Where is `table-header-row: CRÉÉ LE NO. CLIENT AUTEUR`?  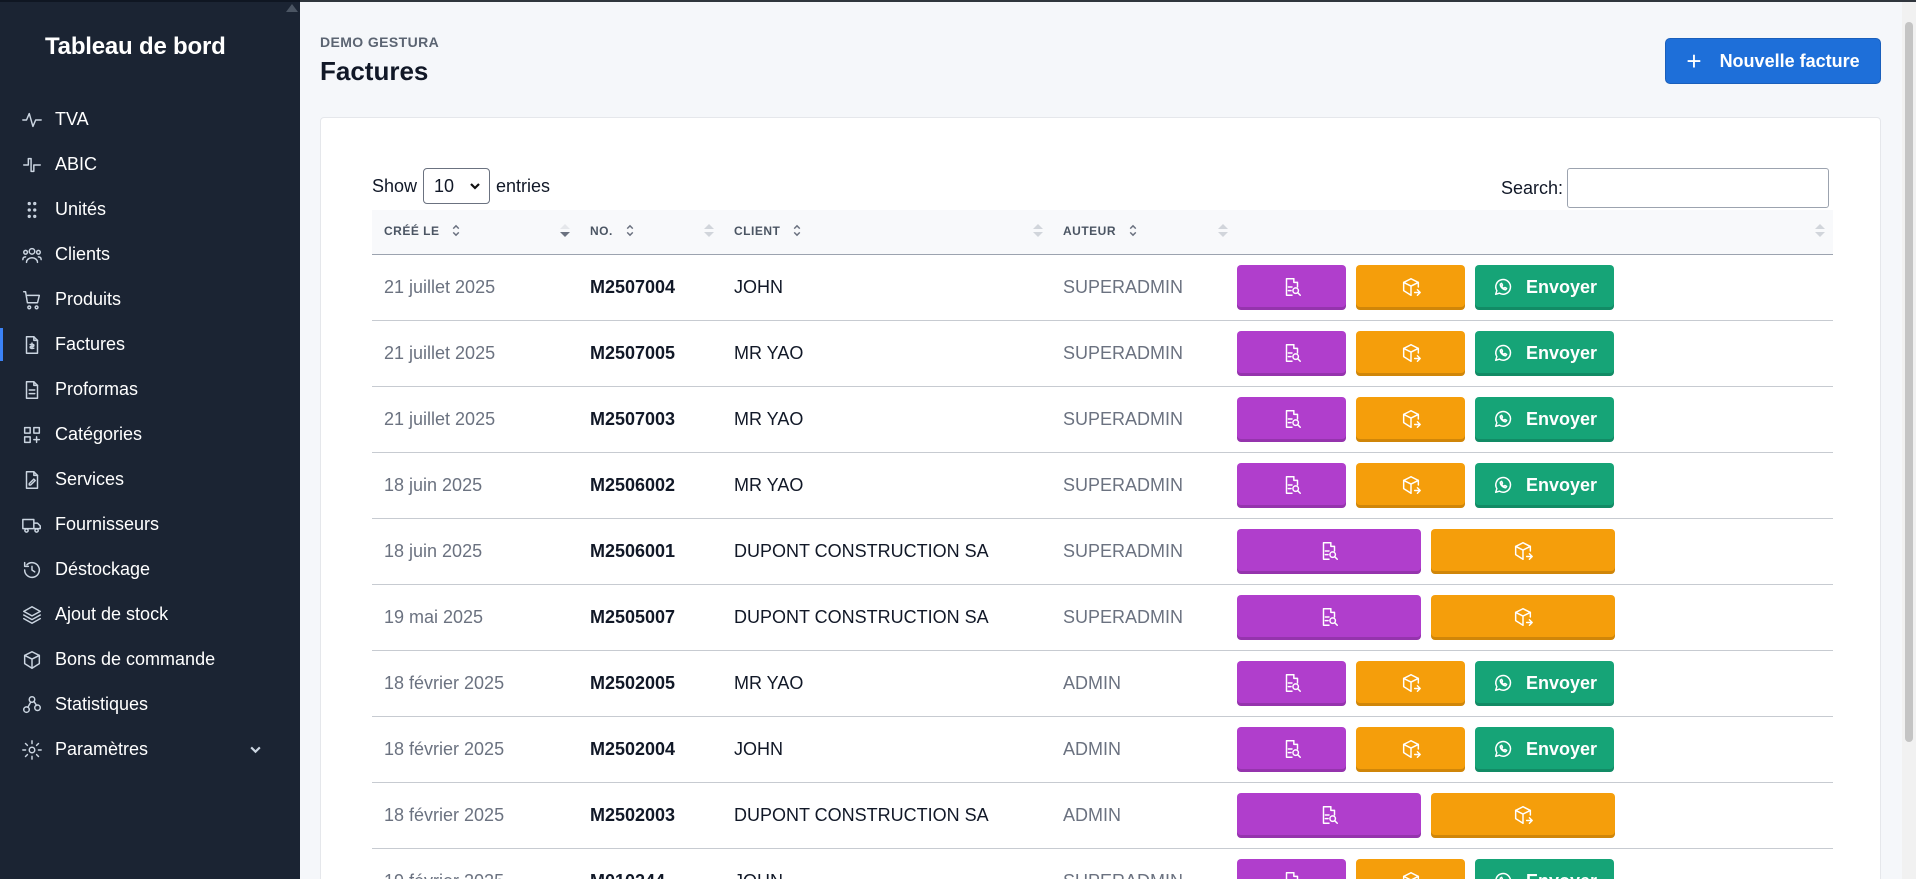 table-header-row: CRÉÉ LE NO. CLIENT AUTEUR is located at coordinates (1102, 232).